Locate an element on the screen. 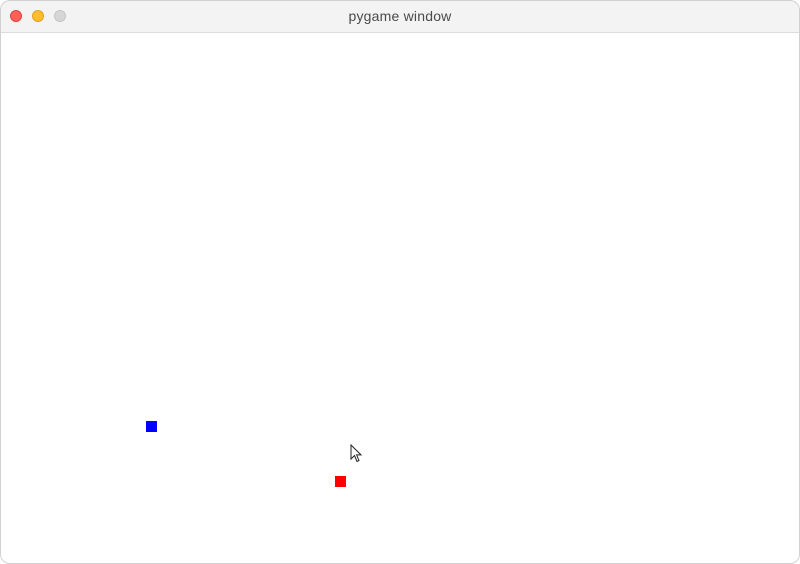 The width and height of the screenshot is (800, 564). red-square is located at coordinates (340, 481).